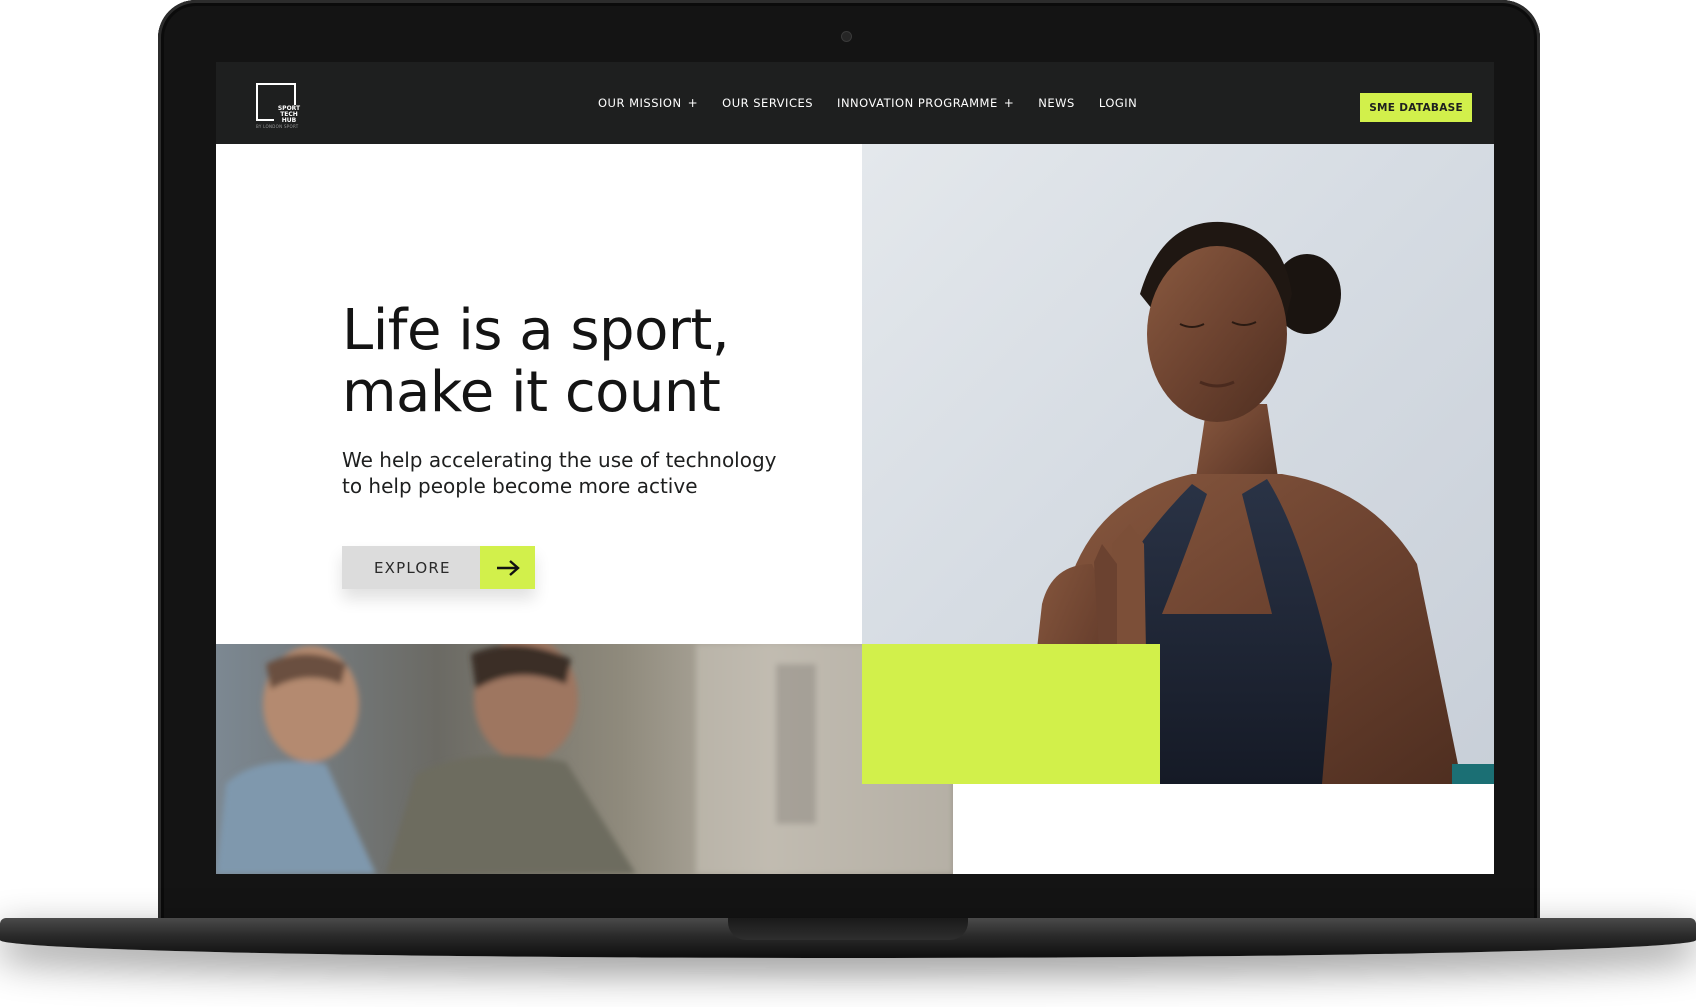 This screenshot has width=1696, height=1007. I want to click on nav-item-innovation-programme: INNOVATION PROGRAMME +, so click(925, 103).